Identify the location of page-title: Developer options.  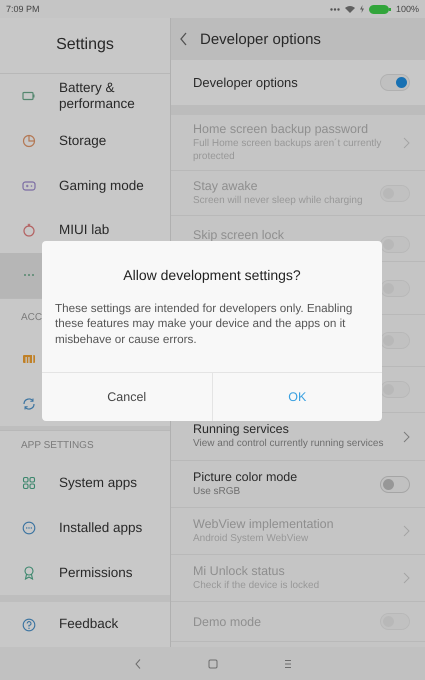
(260, 39).